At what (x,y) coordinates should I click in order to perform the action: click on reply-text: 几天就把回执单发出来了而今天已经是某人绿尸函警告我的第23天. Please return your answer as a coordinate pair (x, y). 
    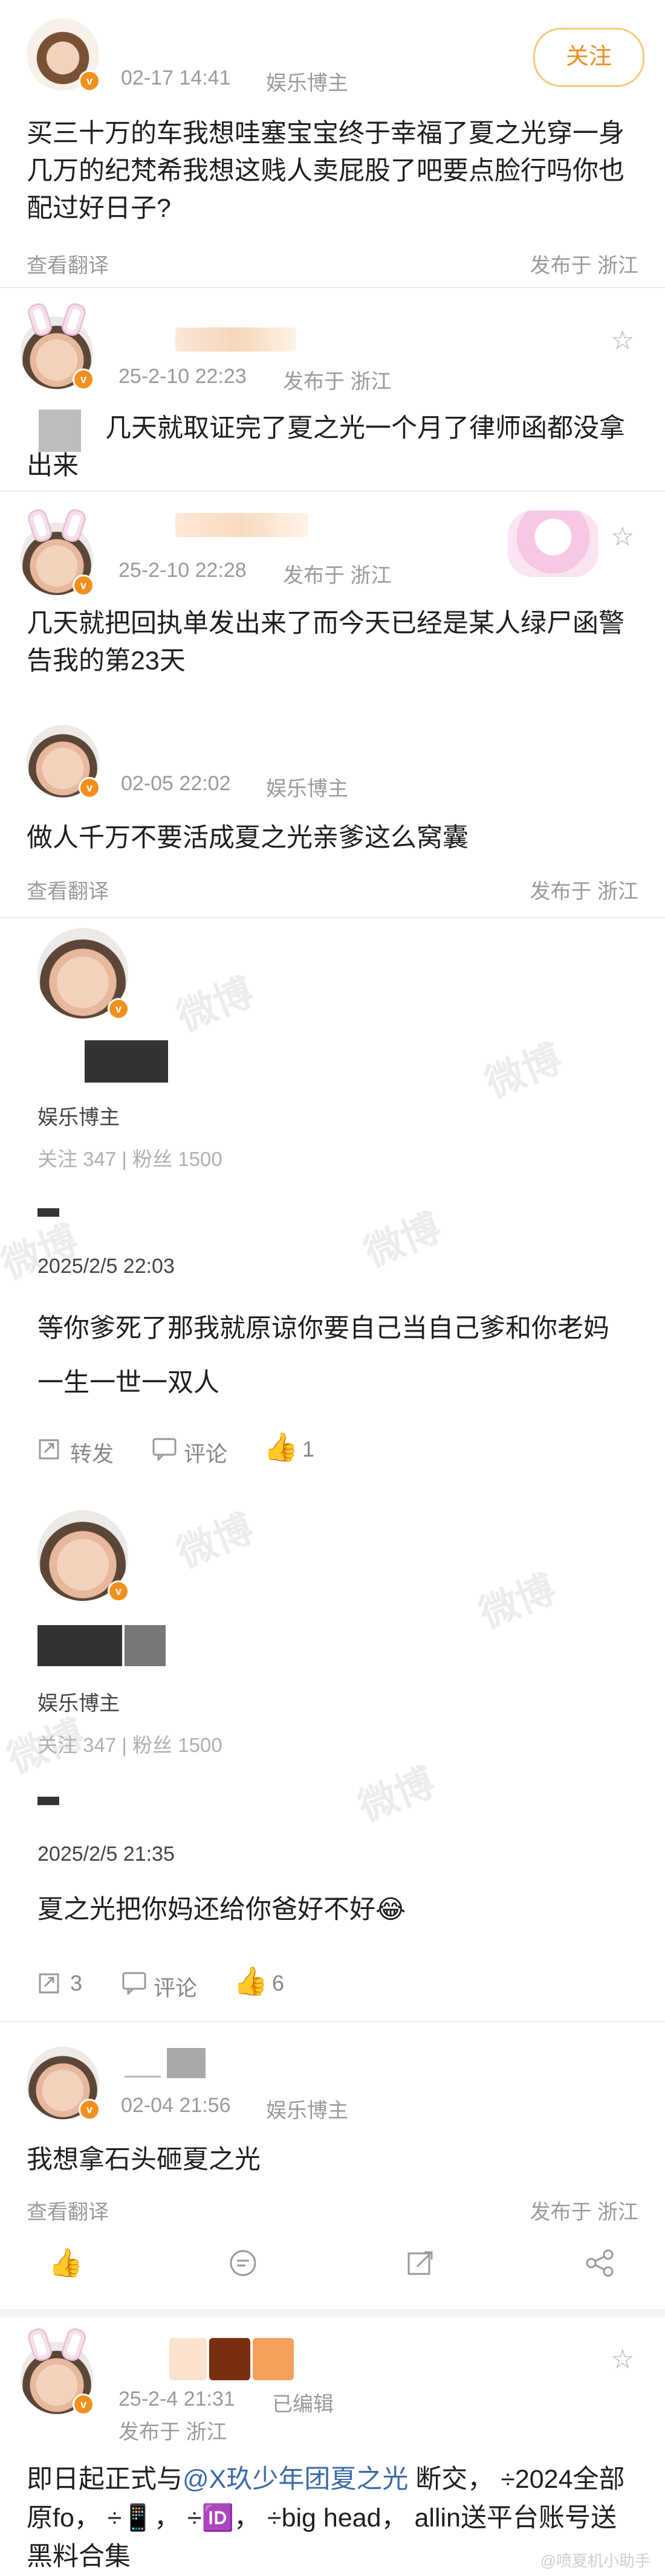
    Looking at the image, I should click on (325, 642).